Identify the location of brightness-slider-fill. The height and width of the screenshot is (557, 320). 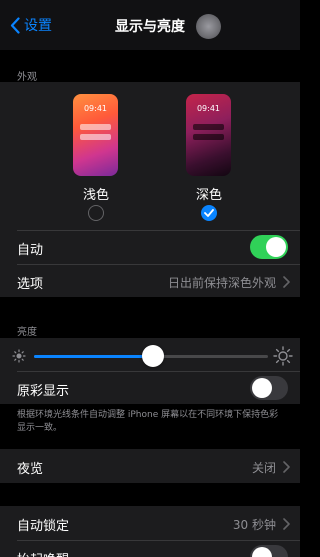
(94, 356).